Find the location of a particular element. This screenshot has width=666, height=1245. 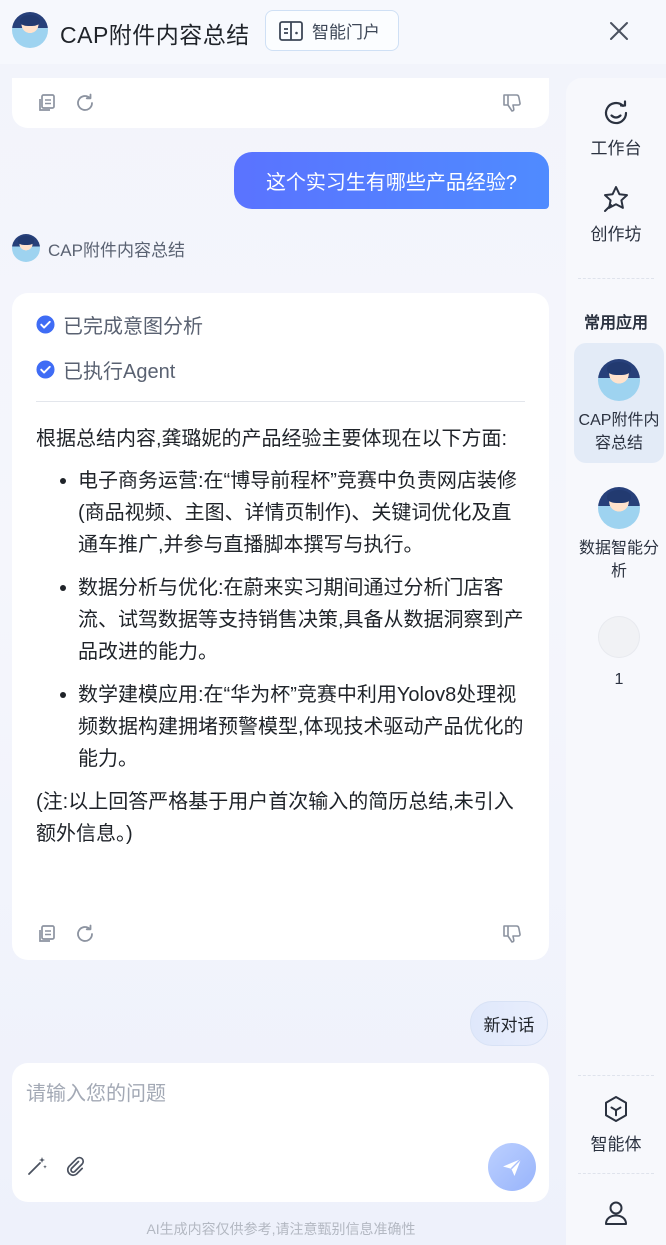

new-chat-button: 新对话 is located at coordinates (509, 1023).